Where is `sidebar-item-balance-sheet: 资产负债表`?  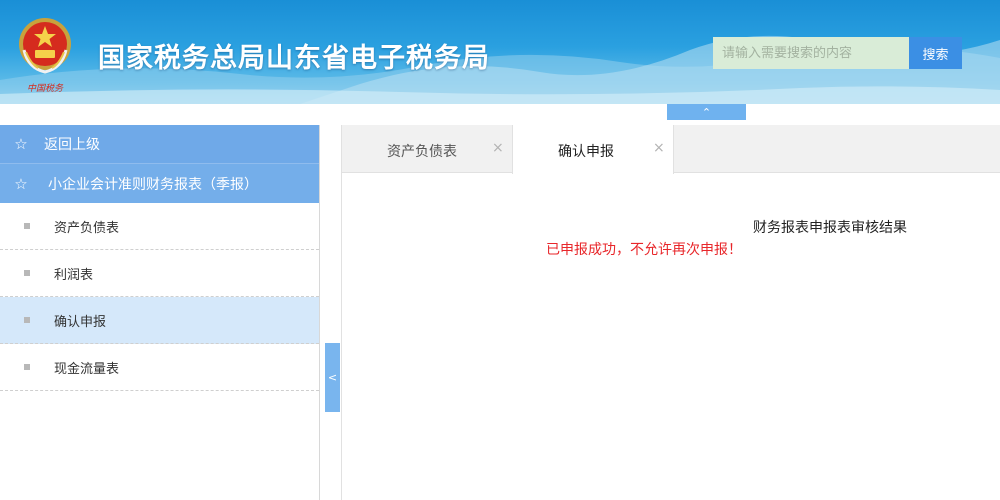
sidebar-item-balance-sheet: 资产负债表 is located at coordinates (159, 226).